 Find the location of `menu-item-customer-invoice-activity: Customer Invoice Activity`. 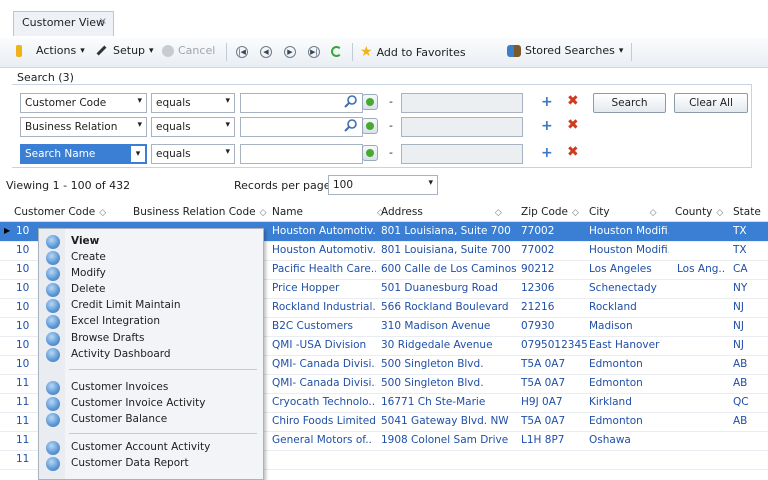

menu-item-customer-invoice-activity: Customer Invoice Activity is located at coordinates (151, 404).